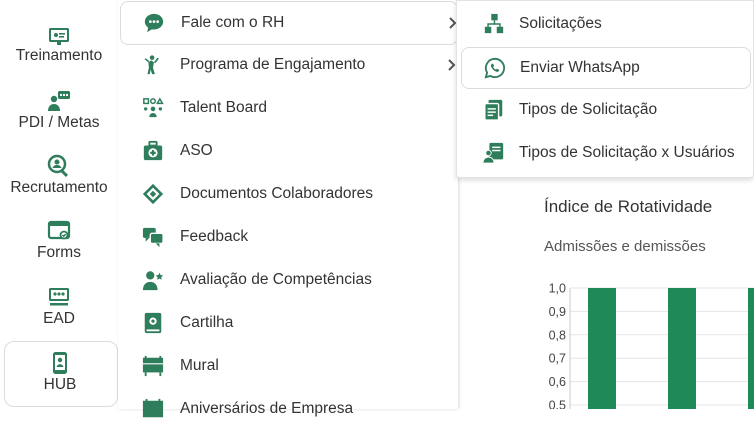 The height and width of the screenshot is (430, 754). Describe the element at coordinates (557, 359) in the screenshot. I see `y-tick-label: 0,7` at that location.